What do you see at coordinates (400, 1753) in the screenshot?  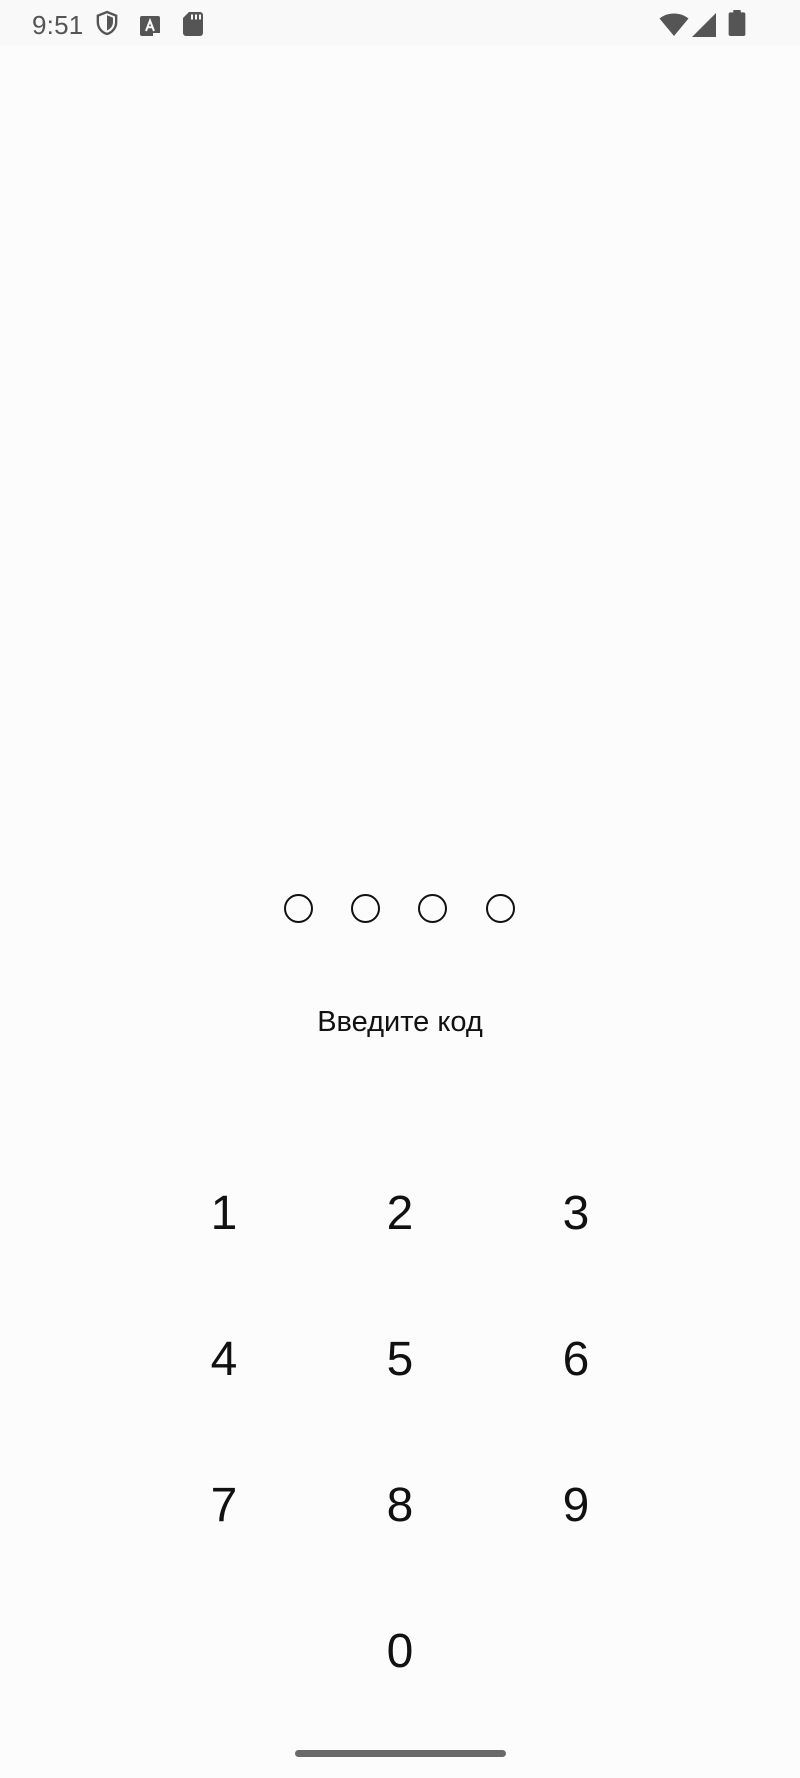 I see `home-indicator` at bounding box center [400, 1753].